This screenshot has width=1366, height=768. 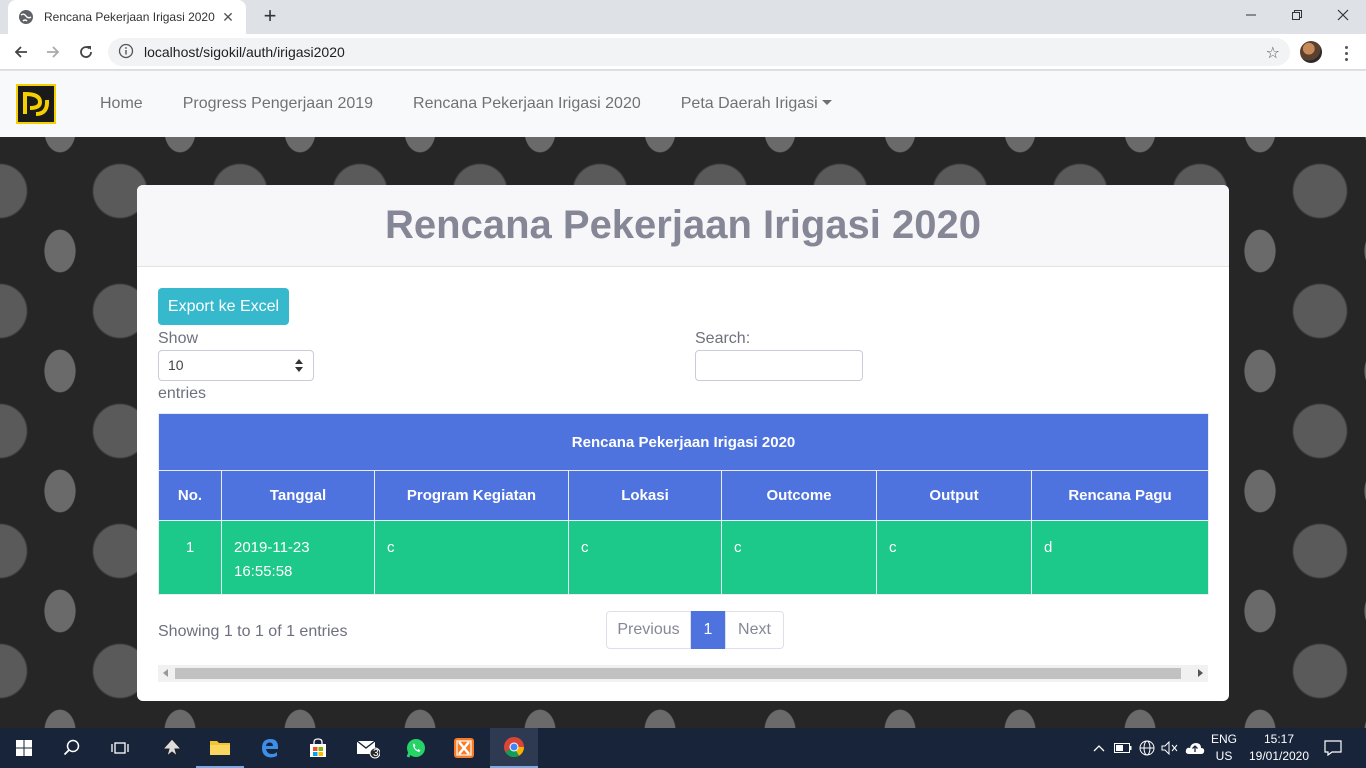 I want to click on entries-length-select: 10, so click(x=236, y=365).